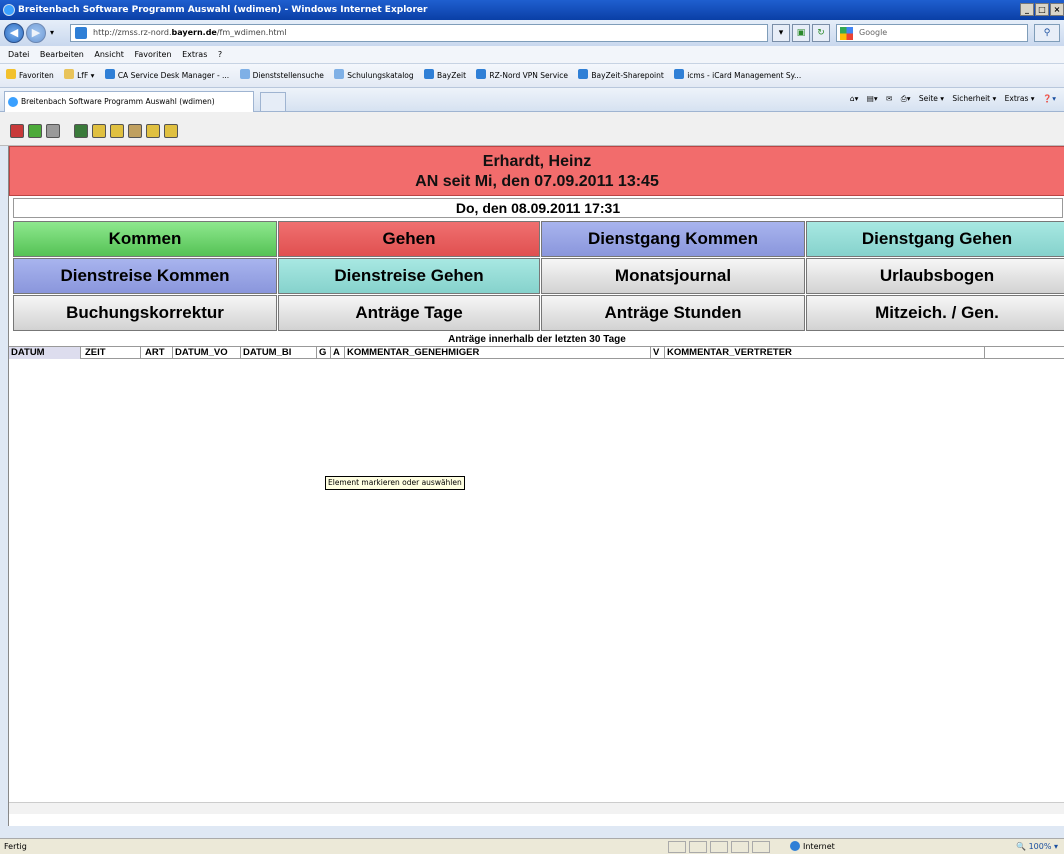 The height and width of the screenshot is (854, 1064). I want to click on app-toolbar, so click(532, 129).